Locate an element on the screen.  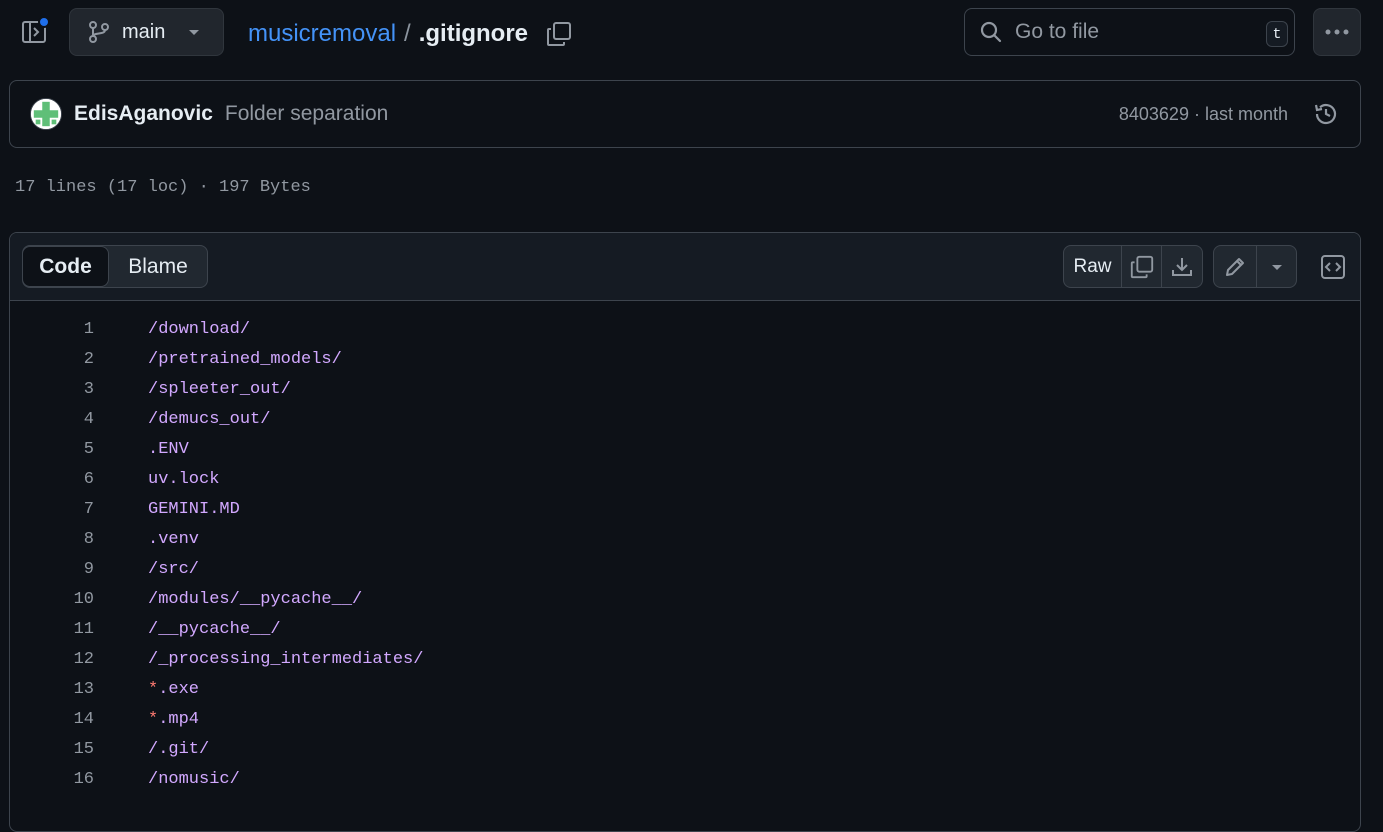
code-line: 15 /.git/ is located at coordinates (685, 749).